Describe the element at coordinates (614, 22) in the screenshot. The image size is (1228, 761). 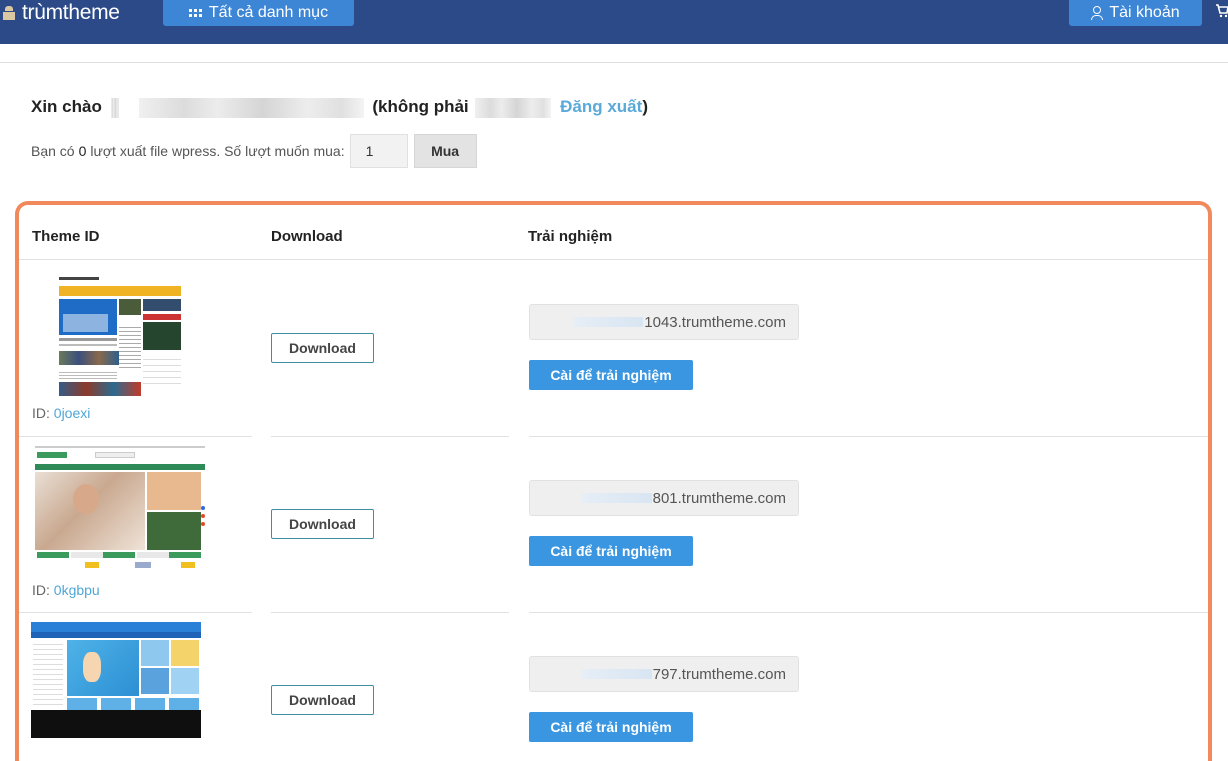
I see `top-navbar: trùmtheme Tất cả danh mục Tài khoản` at that location.